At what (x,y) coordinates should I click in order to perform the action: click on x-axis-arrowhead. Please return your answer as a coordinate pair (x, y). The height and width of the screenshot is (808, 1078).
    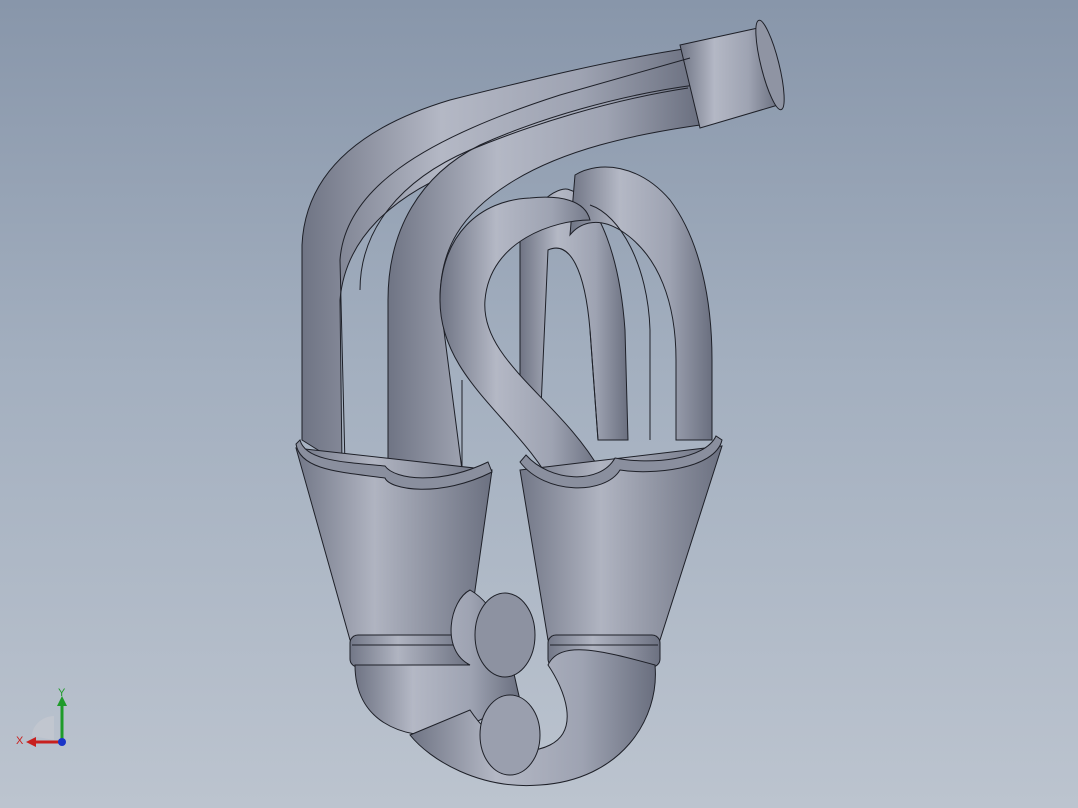
    Looking at the image, I should click on (31, 742).